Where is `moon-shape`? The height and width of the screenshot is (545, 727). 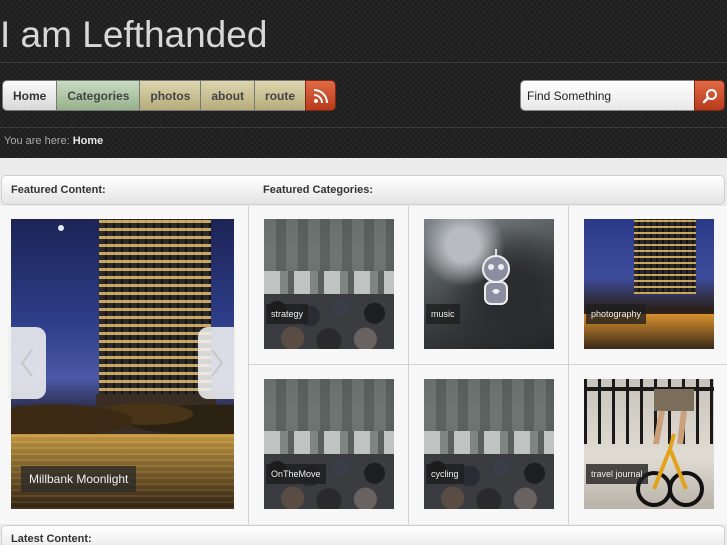
moon-shape is located at coordinates (61, 228).